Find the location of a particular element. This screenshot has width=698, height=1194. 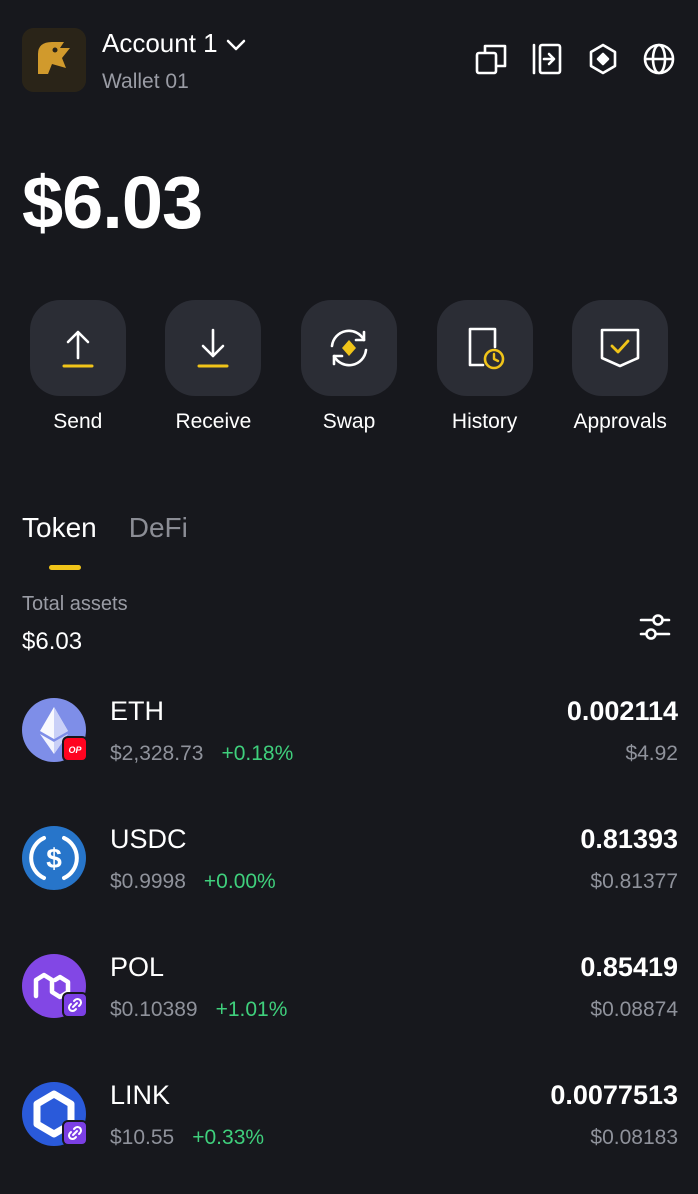

active-tab-indicator is located at coordinates (65, 567).